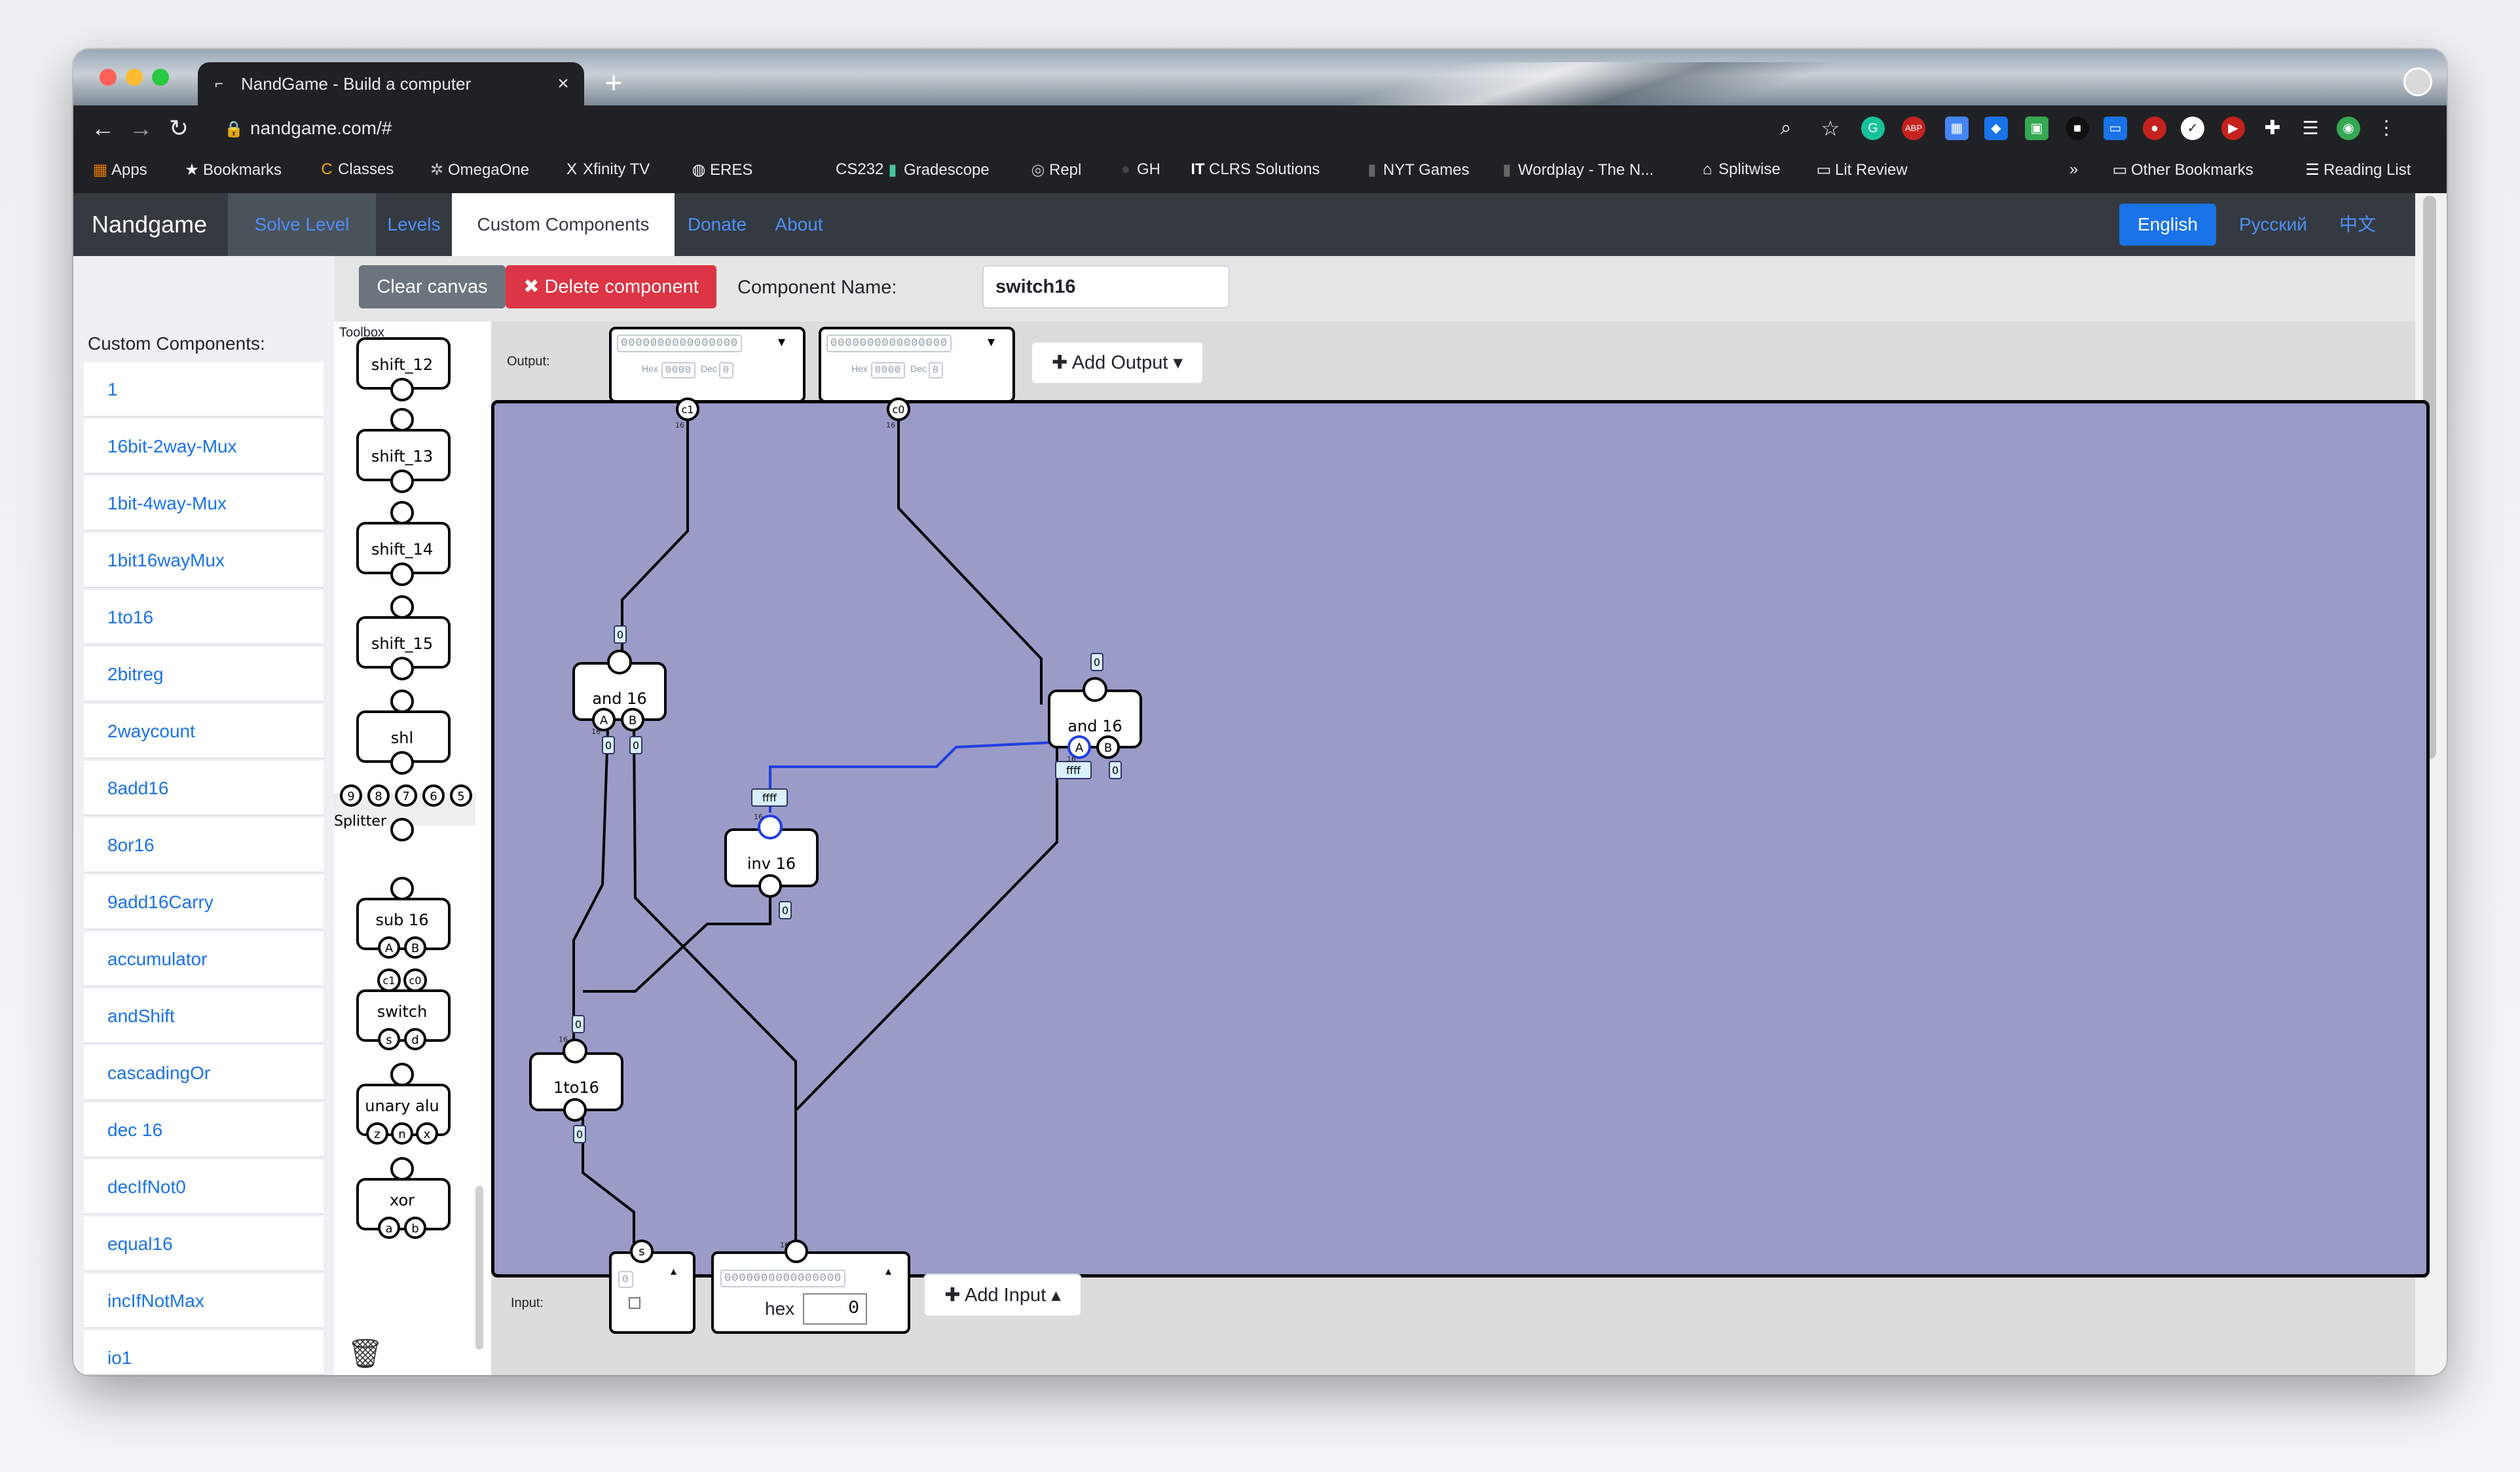 This screenshot has height=1472, width=2520. What do you see at coordinates (563, 224) in the screenshot?
I see `nav-custom-components: Custom Components` at bounding box center [563, 224].